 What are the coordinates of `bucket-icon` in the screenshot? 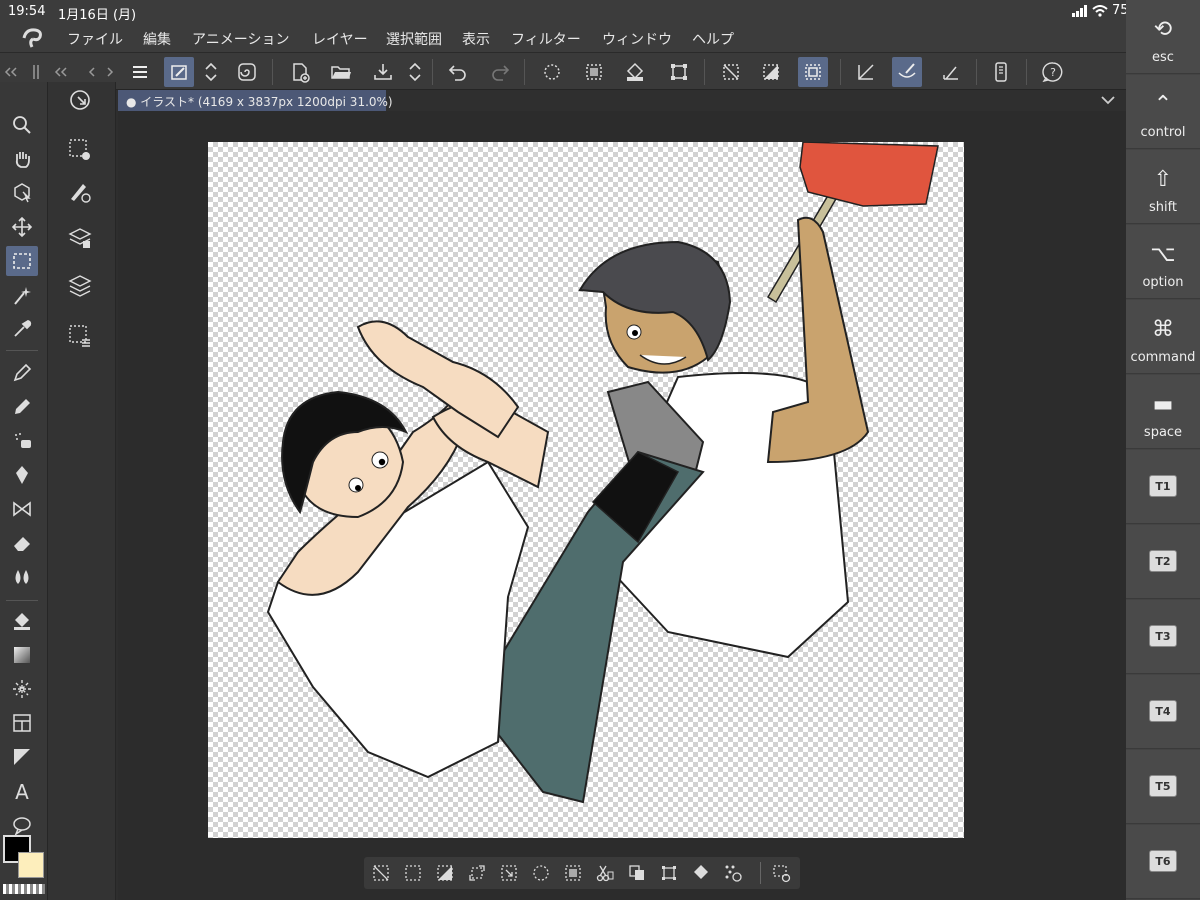 It's located at (22, 621).